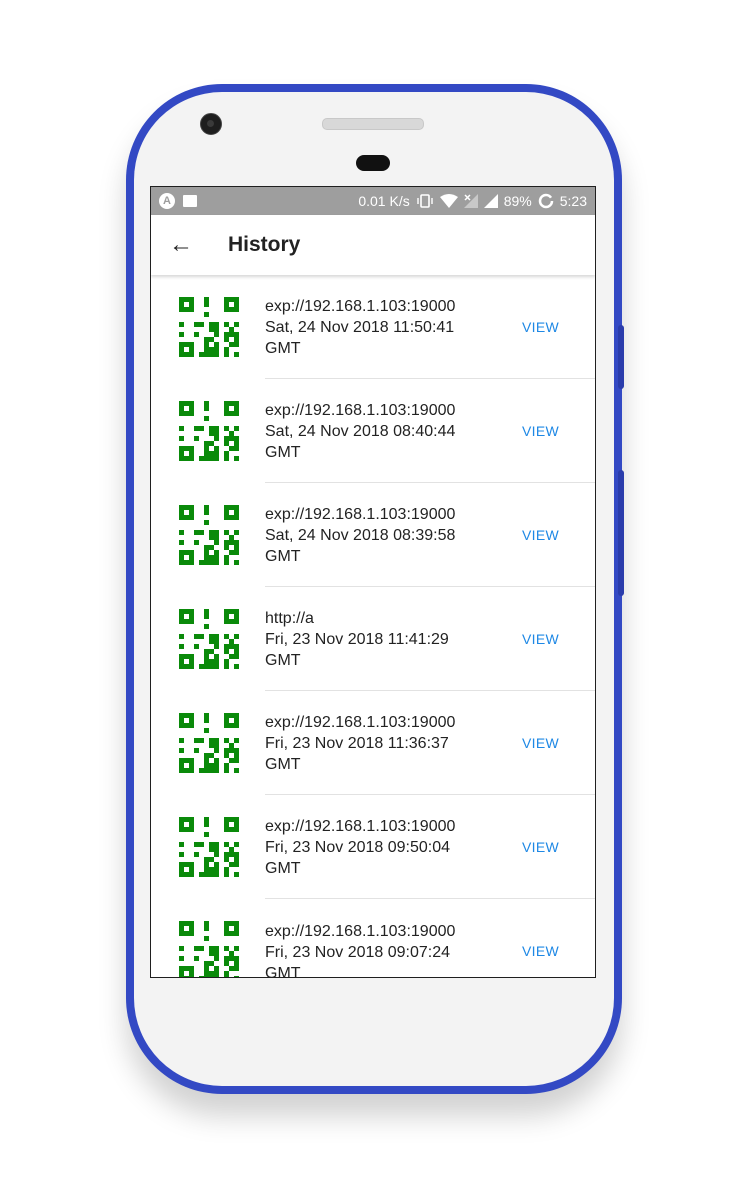  I want to click on vibrate-icon, so click(425, 201).